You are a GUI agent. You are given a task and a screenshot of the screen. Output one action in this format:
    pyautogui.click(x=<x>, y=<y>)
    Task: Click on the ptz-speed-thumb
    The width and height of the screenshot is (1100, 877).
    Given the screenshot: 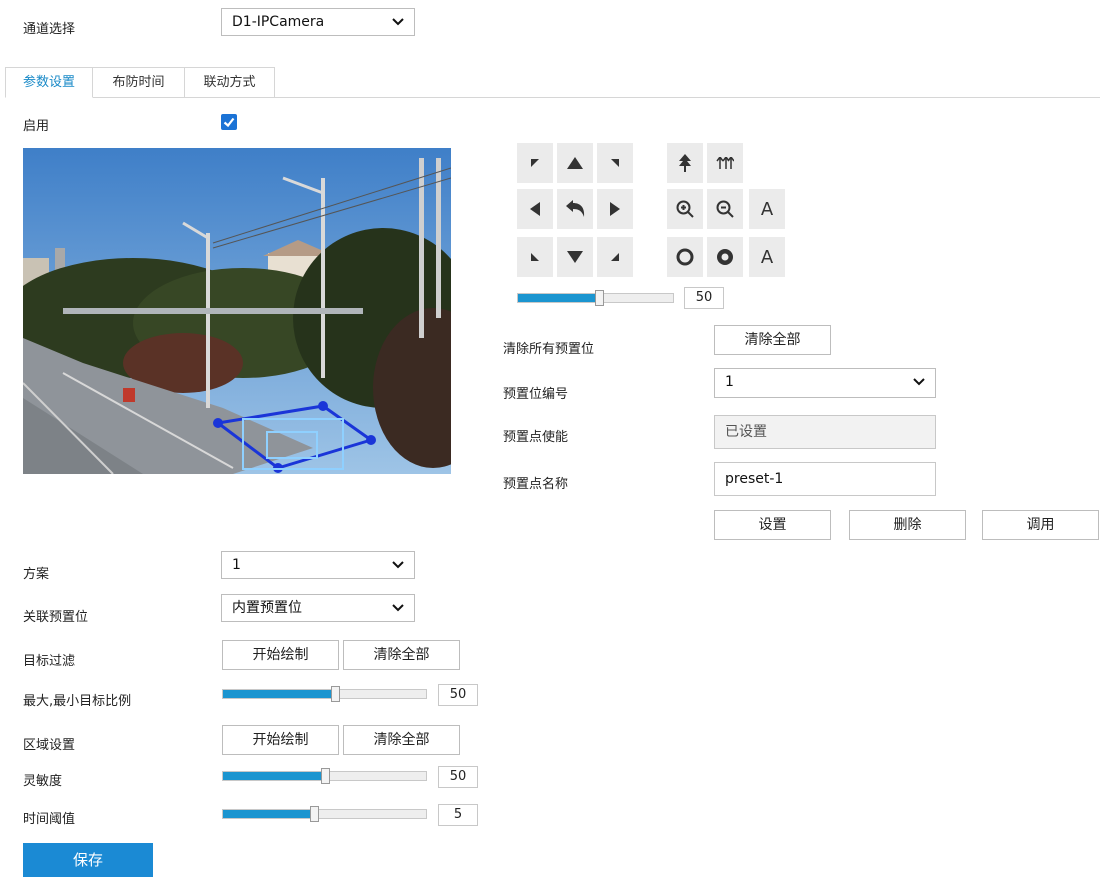 What is the action you would take?
    pyautogui.click(x=599, y=298)
    